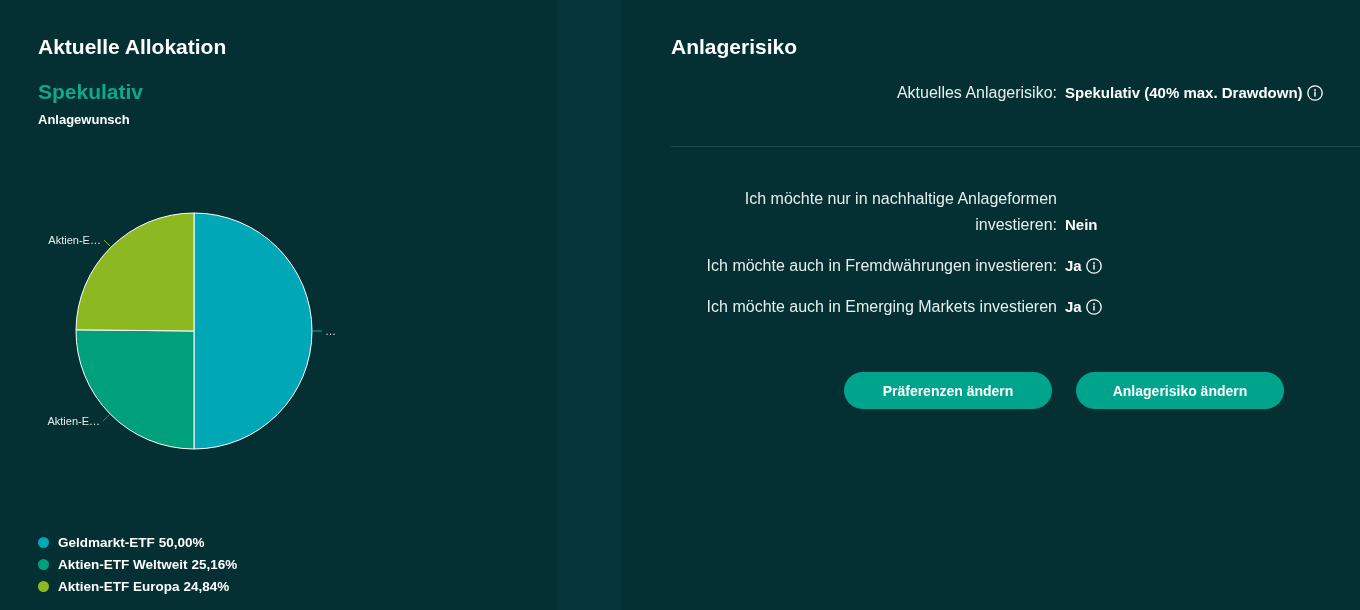  I want to click on profile-caption: Anlagewunsch, so click(84, 120).